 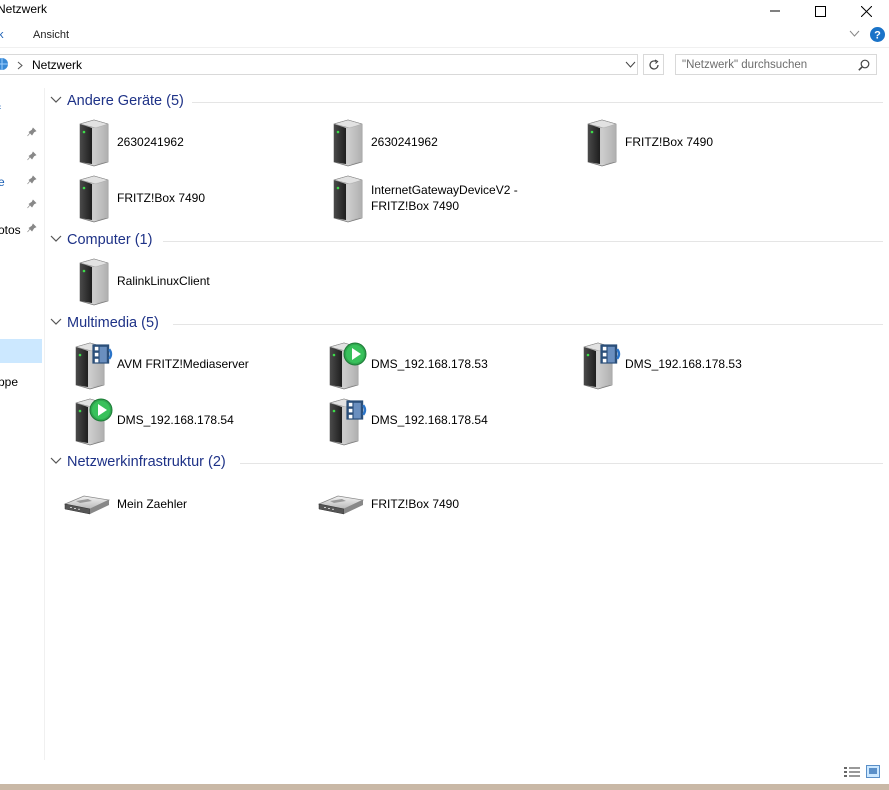 I want to click on tab-view: Ansicht, so click(x=51, y=35).